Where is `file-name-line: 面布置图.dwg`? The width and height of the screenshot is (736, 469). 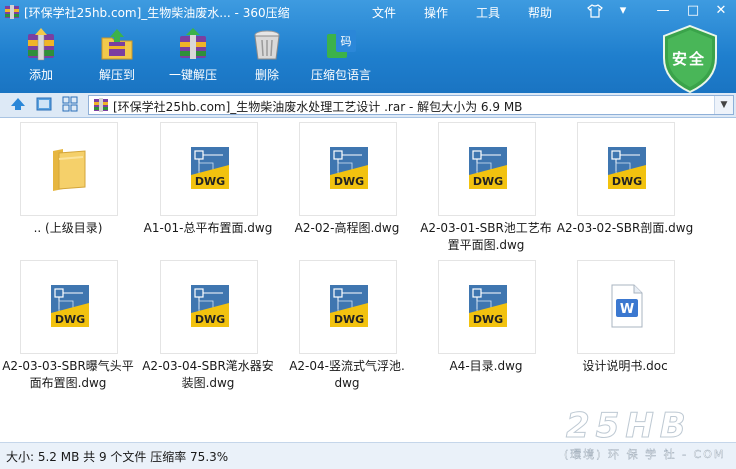 file-name-line: 面布置图.dwg is located at coordinates (68, 383).